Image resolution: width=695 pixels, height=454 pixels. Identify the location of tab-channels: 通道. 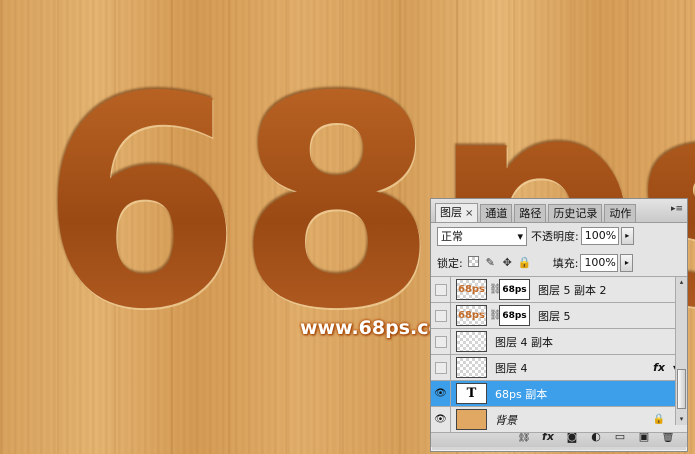
(496, 213).